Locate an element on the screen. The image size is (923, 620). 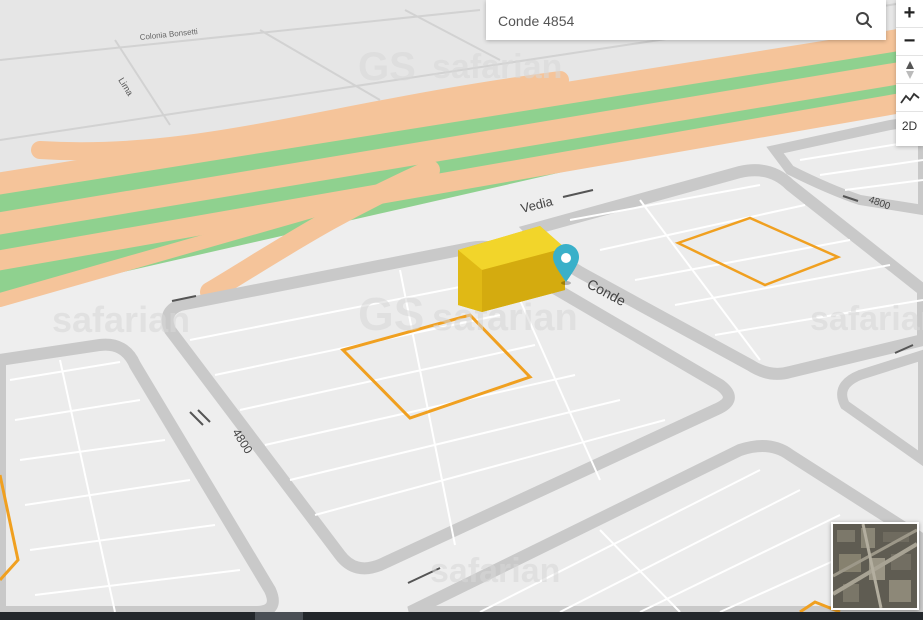
search-box is located at coordinates (686, 20).